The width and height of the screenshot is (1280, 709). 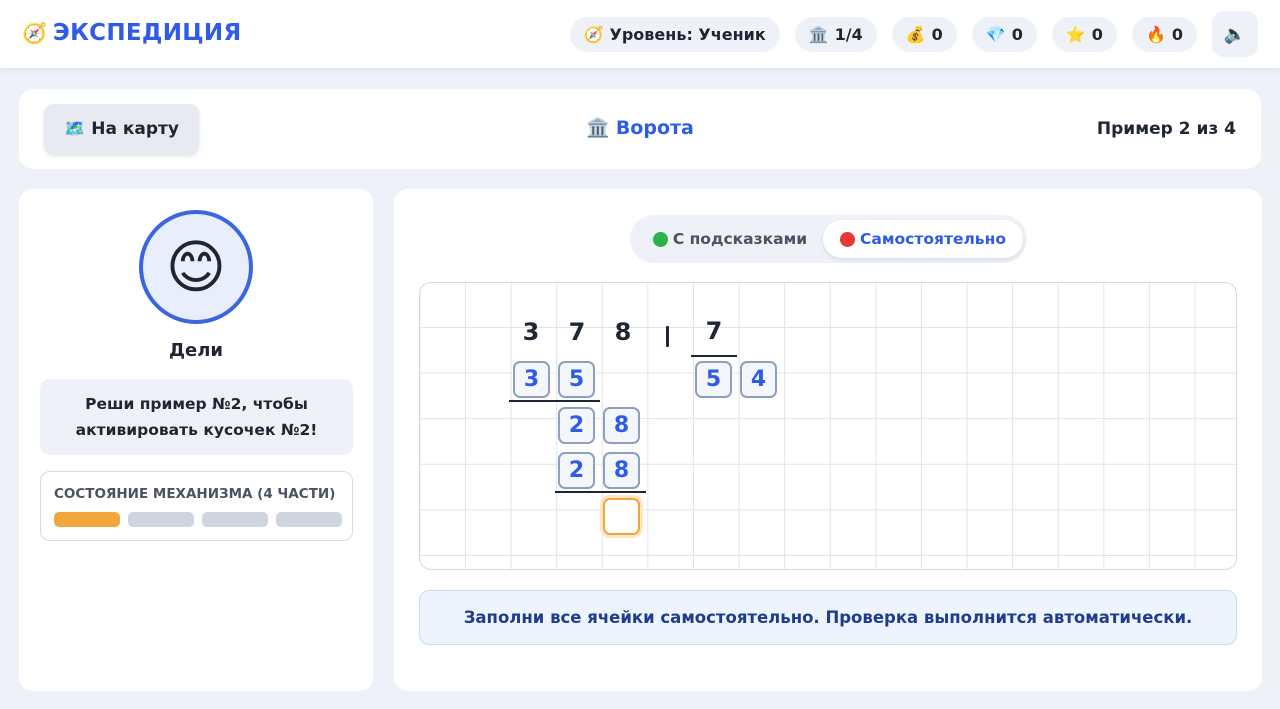 I want to click on gem-icon: 💎, so click(x=995, y=34).